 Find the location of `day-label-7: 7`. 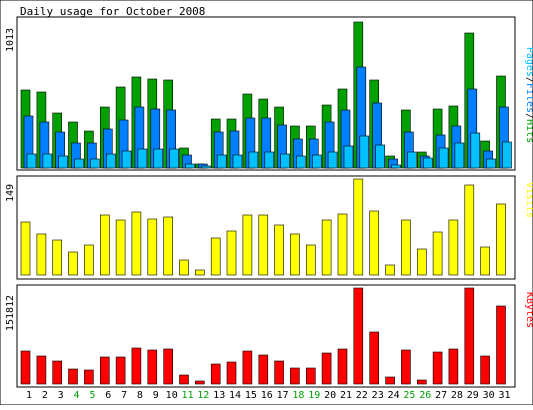

day-label-7: 7 is located at coordinates (124, 395).